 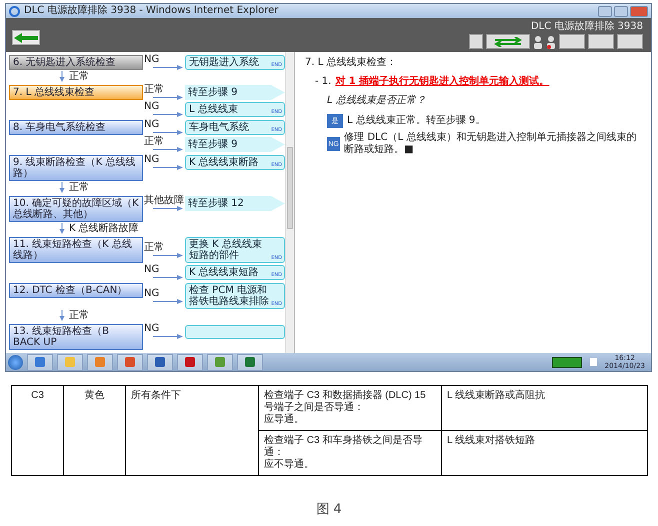 I want to click on flow-step: 9. 线束断路检查（K 总线线路）, so click(x=76, y=168).